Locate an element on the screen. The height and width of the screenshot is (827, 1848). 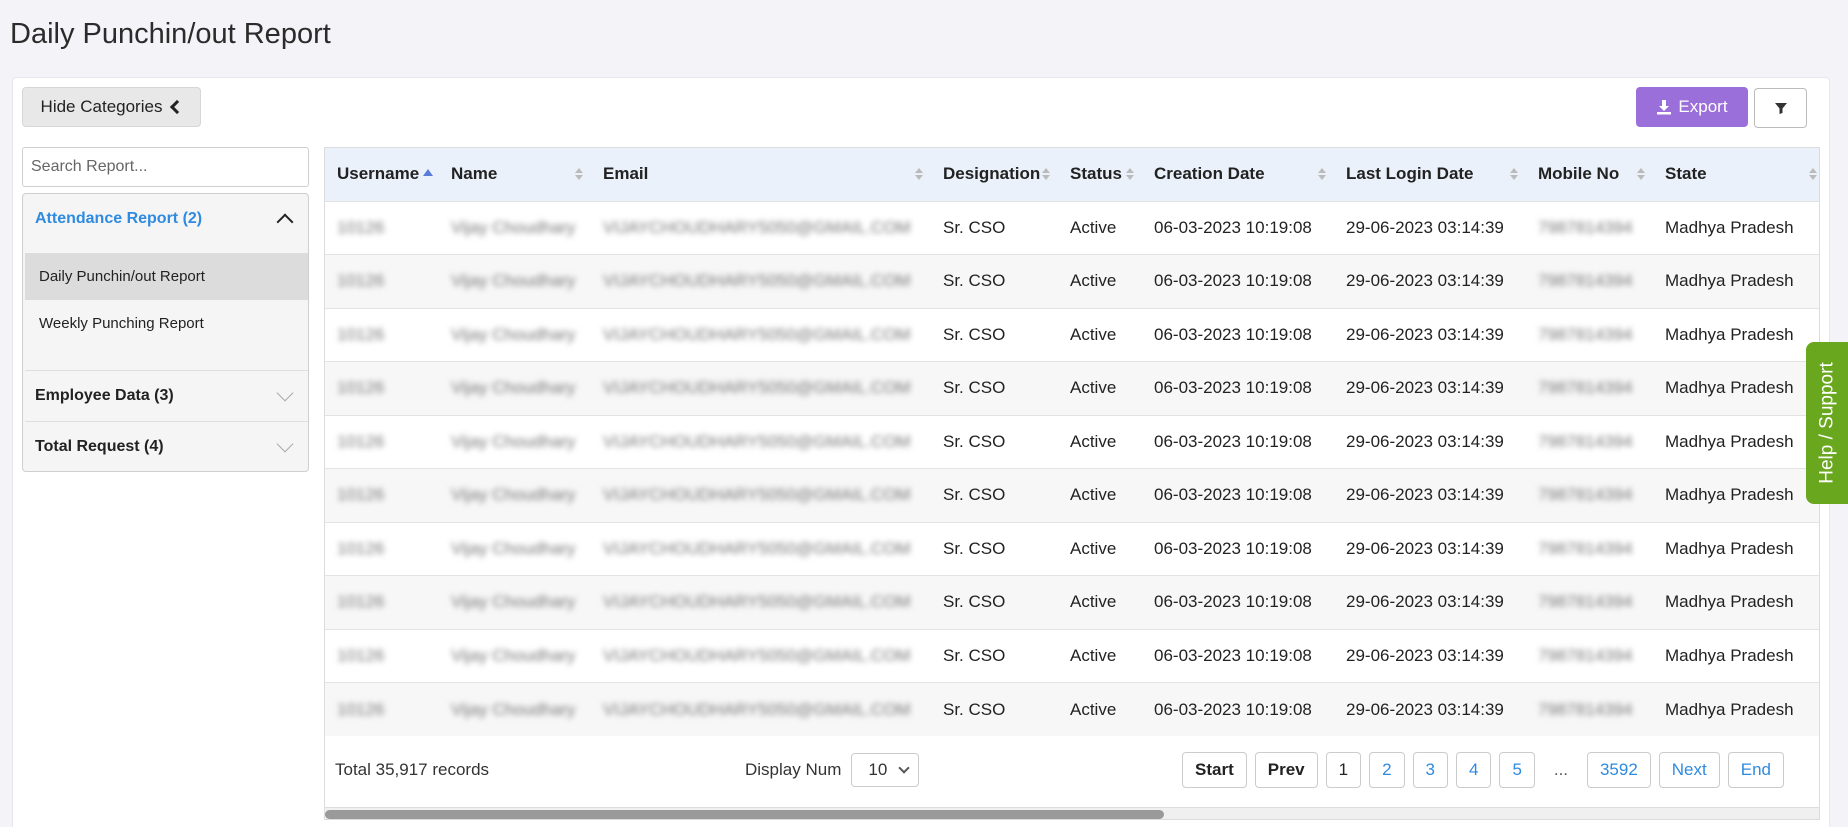
next-button: Next is located at coordinates (1689, 770).